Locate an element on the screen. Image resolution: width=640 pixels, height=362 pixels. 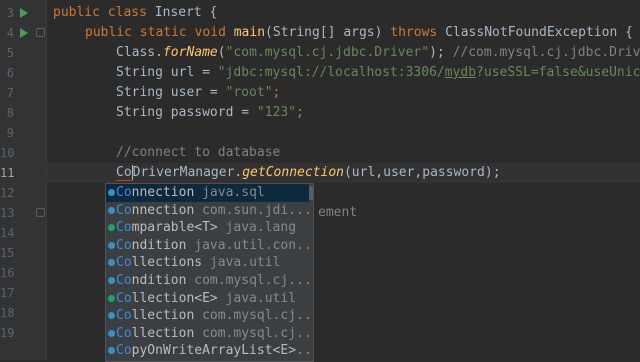
line-number: 4 is located at coordinates (10, 33).